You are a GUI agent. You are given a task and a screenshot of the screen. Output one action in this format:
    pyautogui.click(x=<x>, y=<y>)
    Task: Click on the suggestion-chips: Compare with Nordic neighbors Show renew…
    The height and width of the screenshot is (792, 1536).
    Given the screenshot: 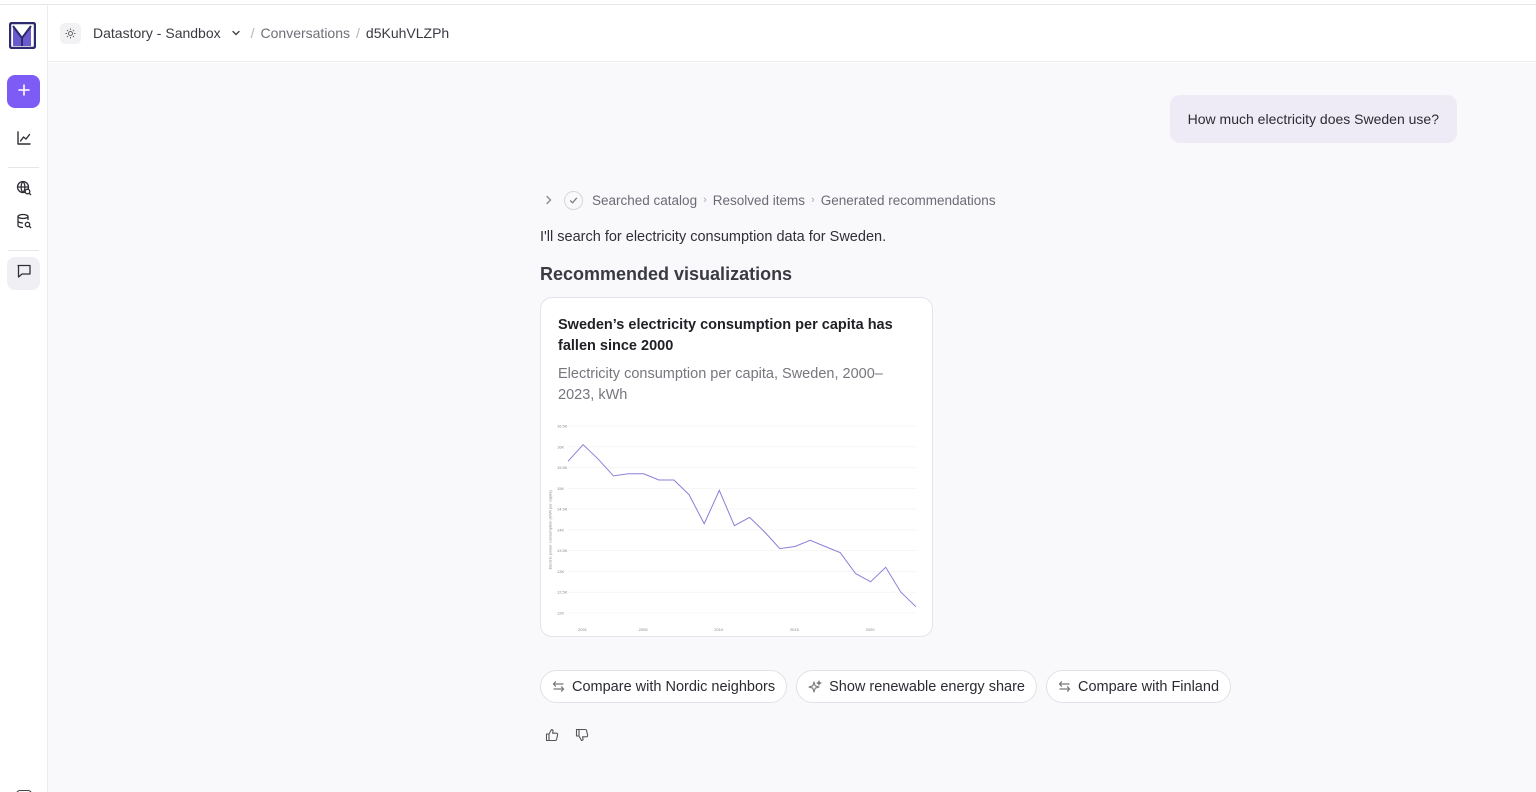 What is the action you would take?
    pyautogui.click(x=886, y=686)
    